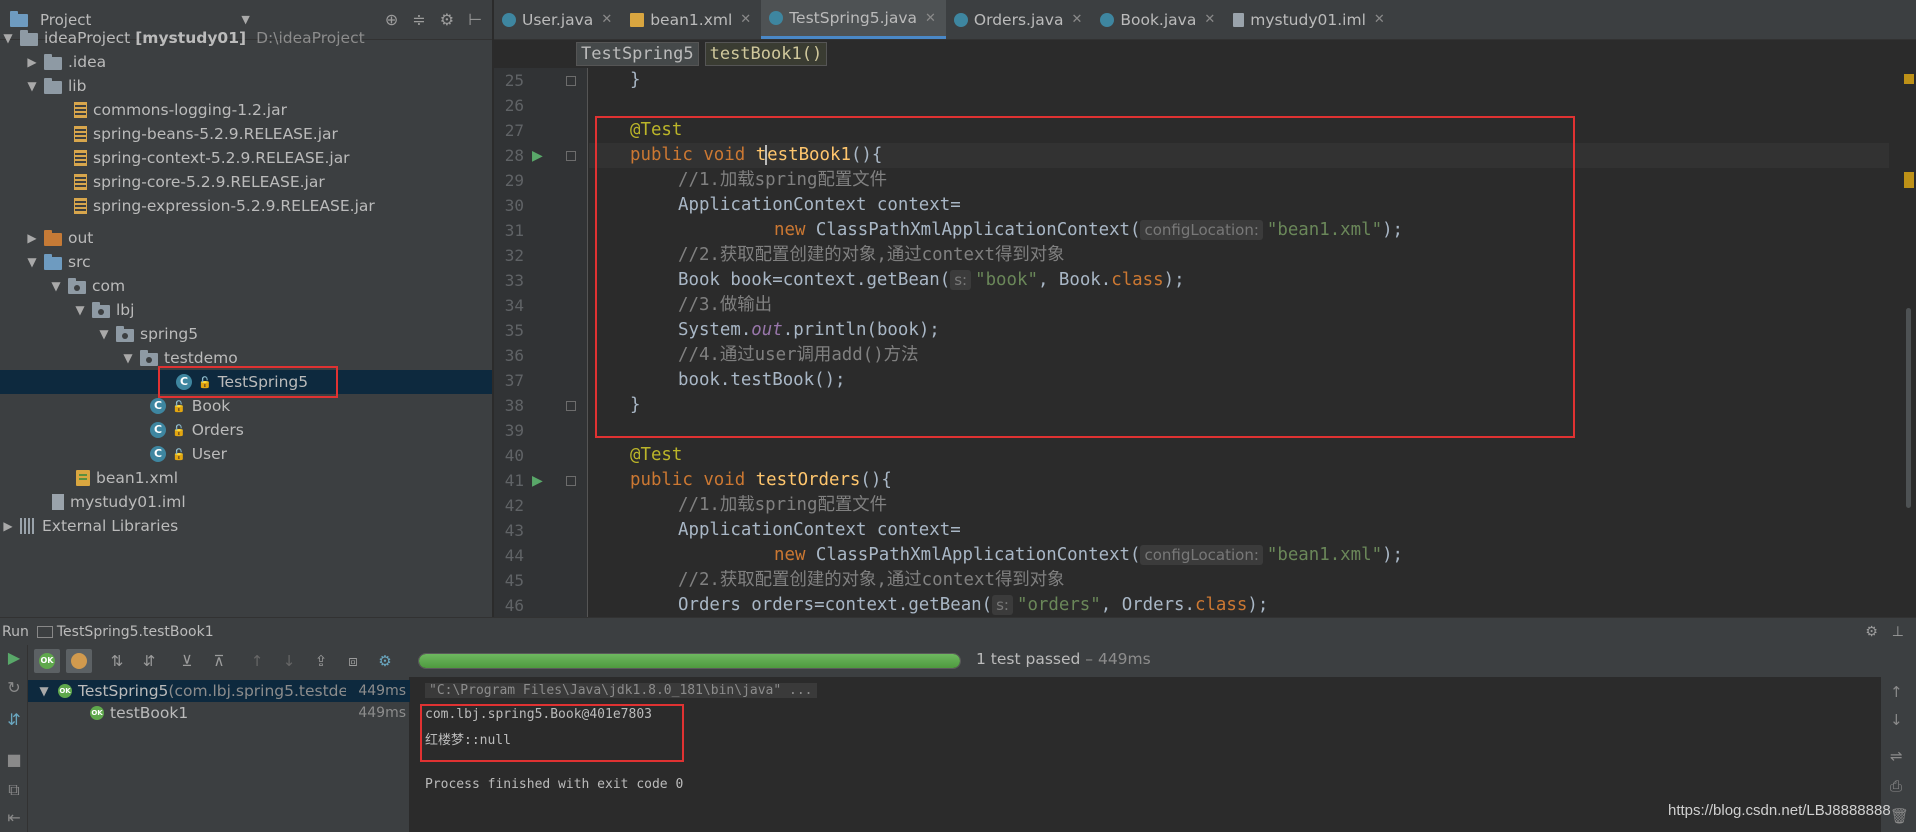 The image size is (1916, 832). Describe the element at coordinates (246, 310) in the screenshot. I see `tree-item-lbj: ▼ lbj` at that location.